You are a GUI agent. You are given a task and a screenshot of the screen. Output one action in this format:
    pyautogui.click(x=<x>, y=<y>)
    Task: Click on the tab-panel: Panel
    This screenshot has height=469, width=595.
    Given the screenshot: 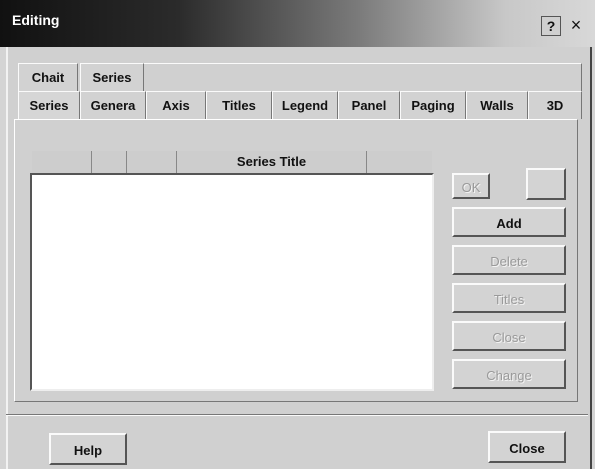 What is the action you would take?
    pyautogui.click(x=369, y=105)
    